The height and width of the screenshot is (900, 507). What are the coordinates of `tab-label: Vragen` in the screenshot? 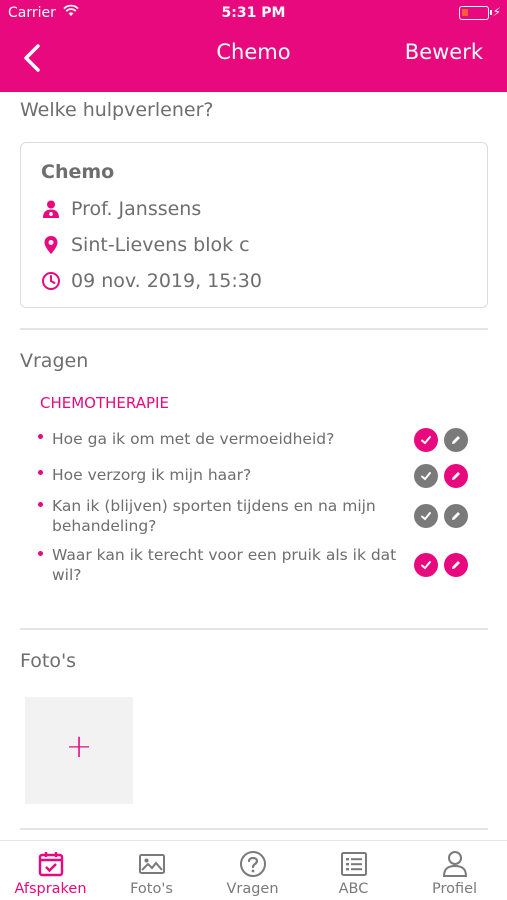 It's located at (252, 889).